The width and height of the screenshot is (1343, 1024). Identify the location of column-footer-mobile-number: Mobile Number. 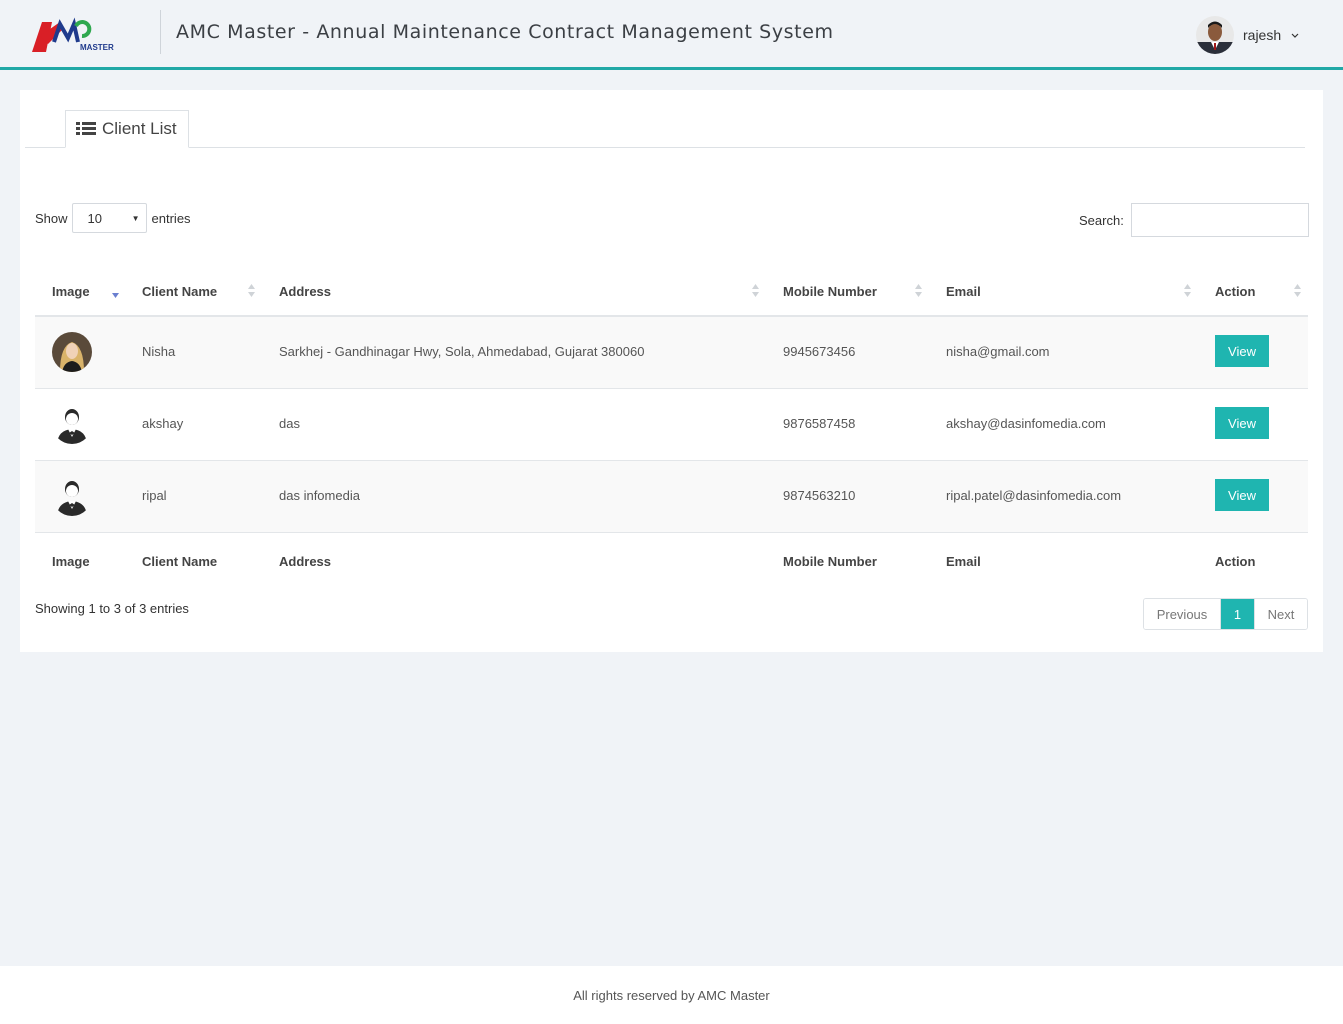
(830, 561).